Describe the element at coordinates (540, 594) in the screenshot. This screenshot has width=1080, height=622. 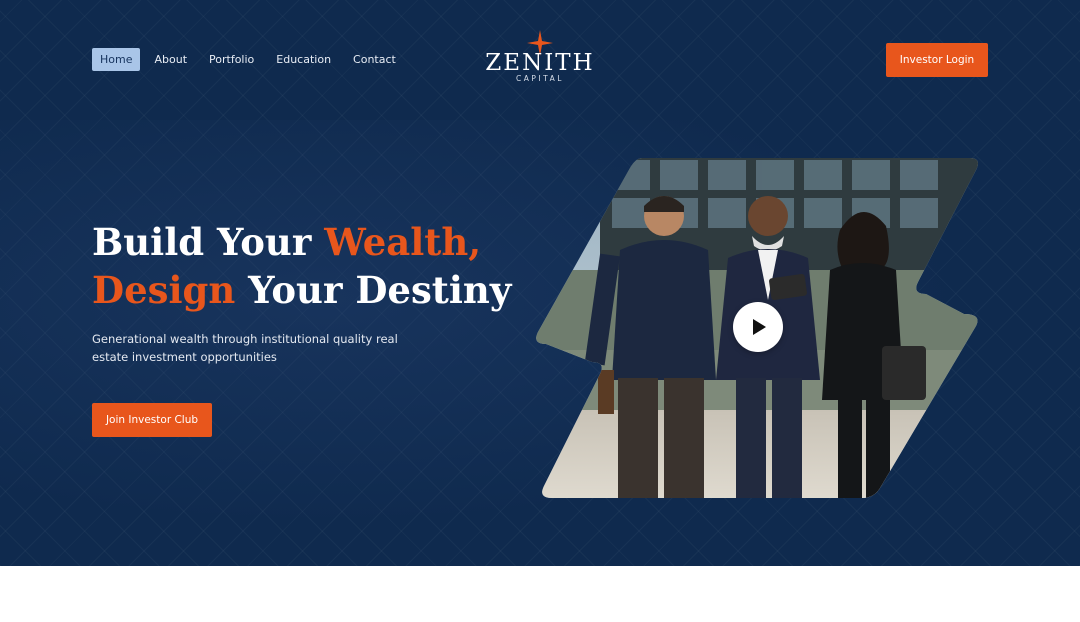
I see `page-below-hero` at that location.